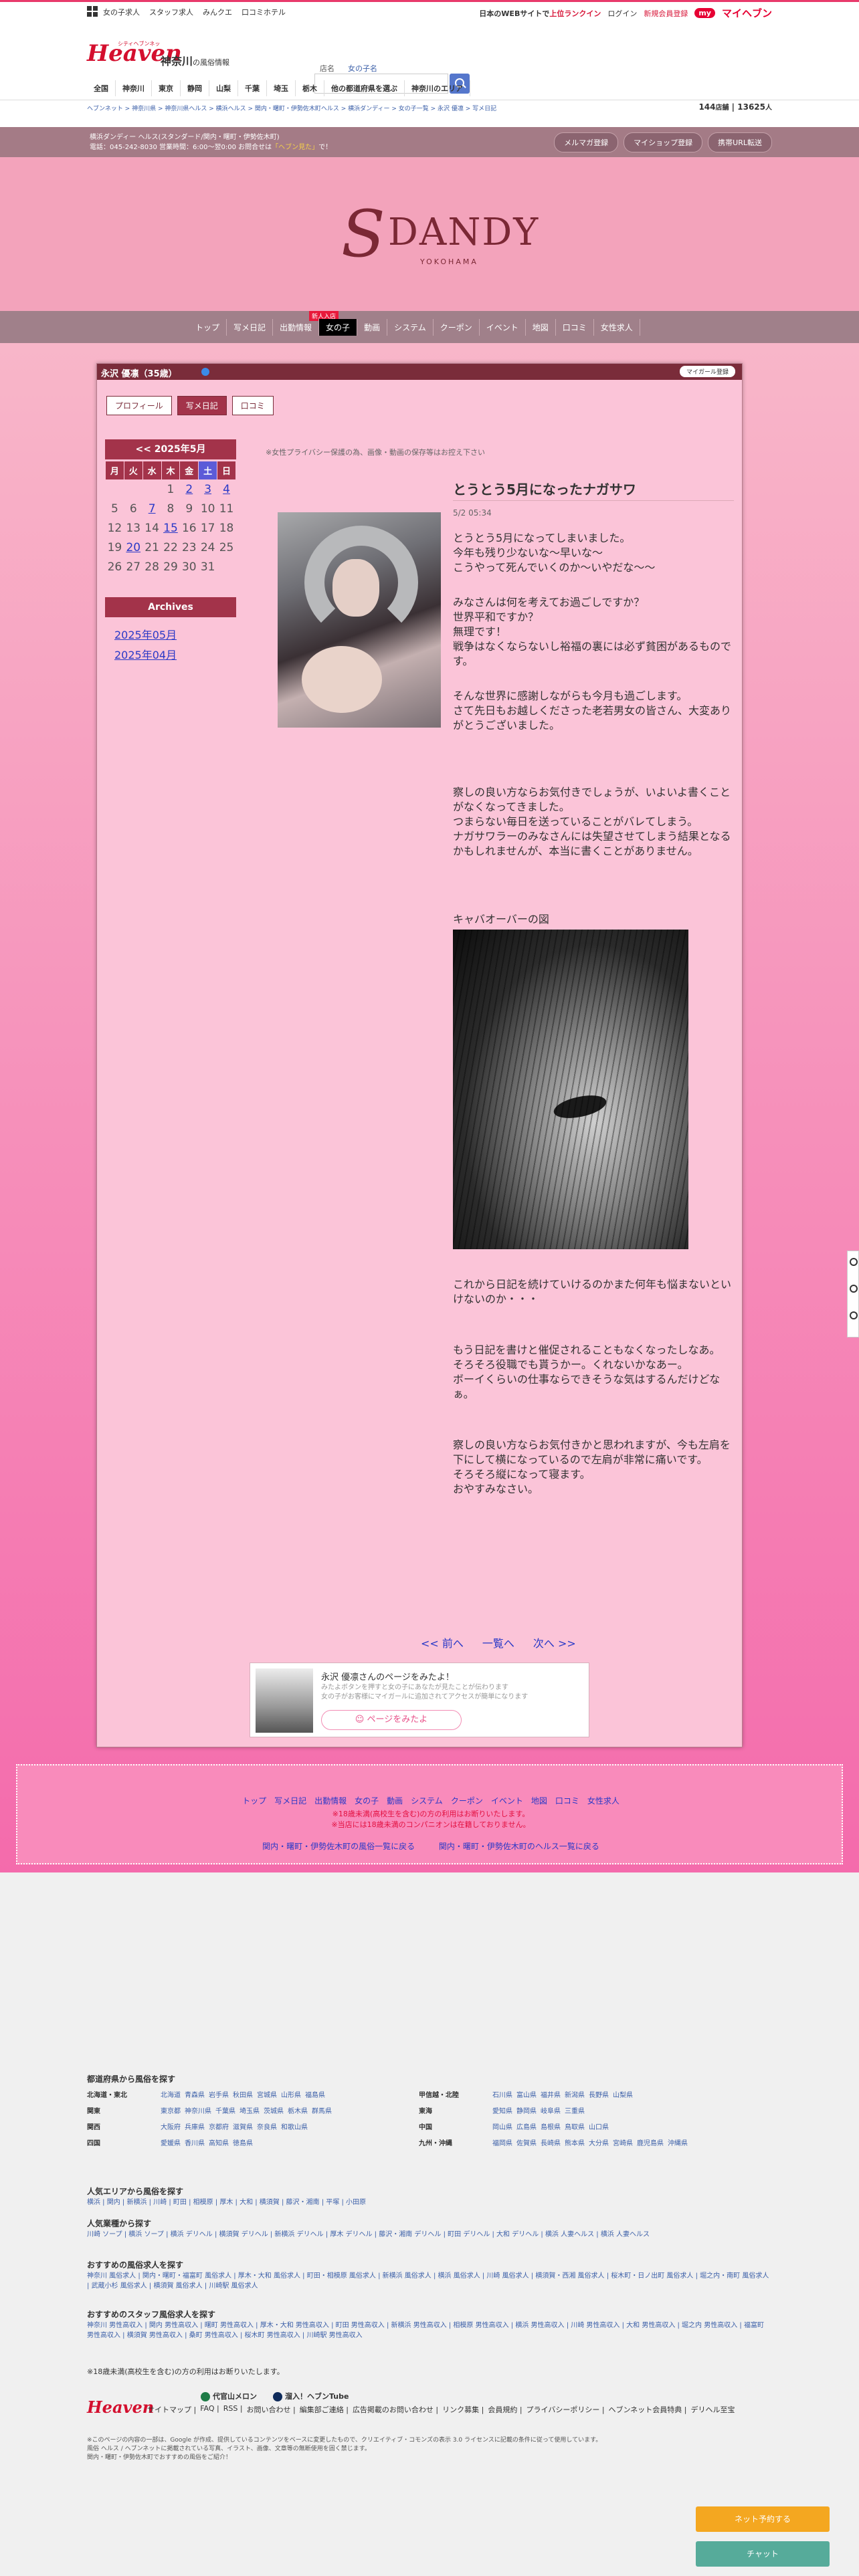 Image resolution: width=859 pixels, height=2576 pixels. What do you see at coordinates (601, 2095) in the screenshot?
I see `pref-link: 長野県` at bounding box center [601, 2095].